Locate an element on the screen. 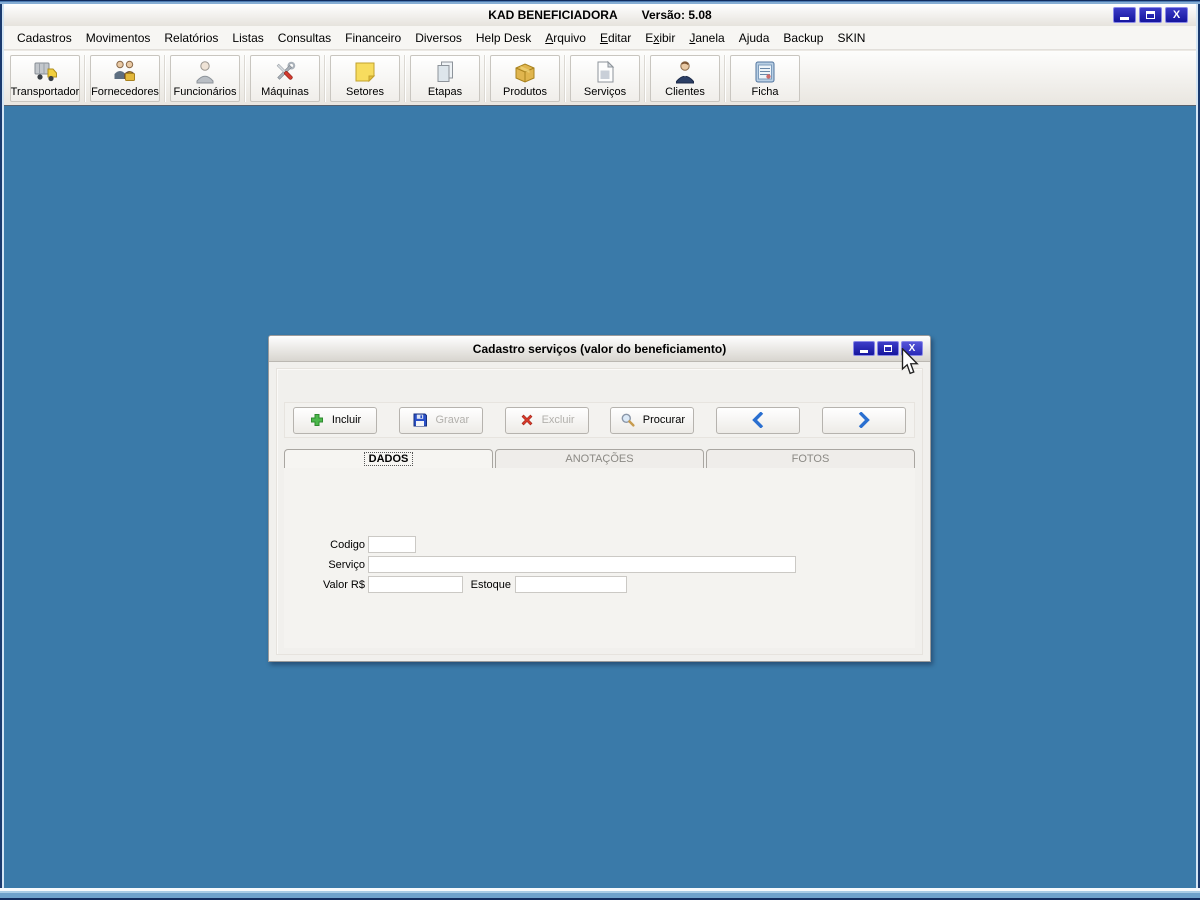  note-icon is located at coordinates (365, 72).